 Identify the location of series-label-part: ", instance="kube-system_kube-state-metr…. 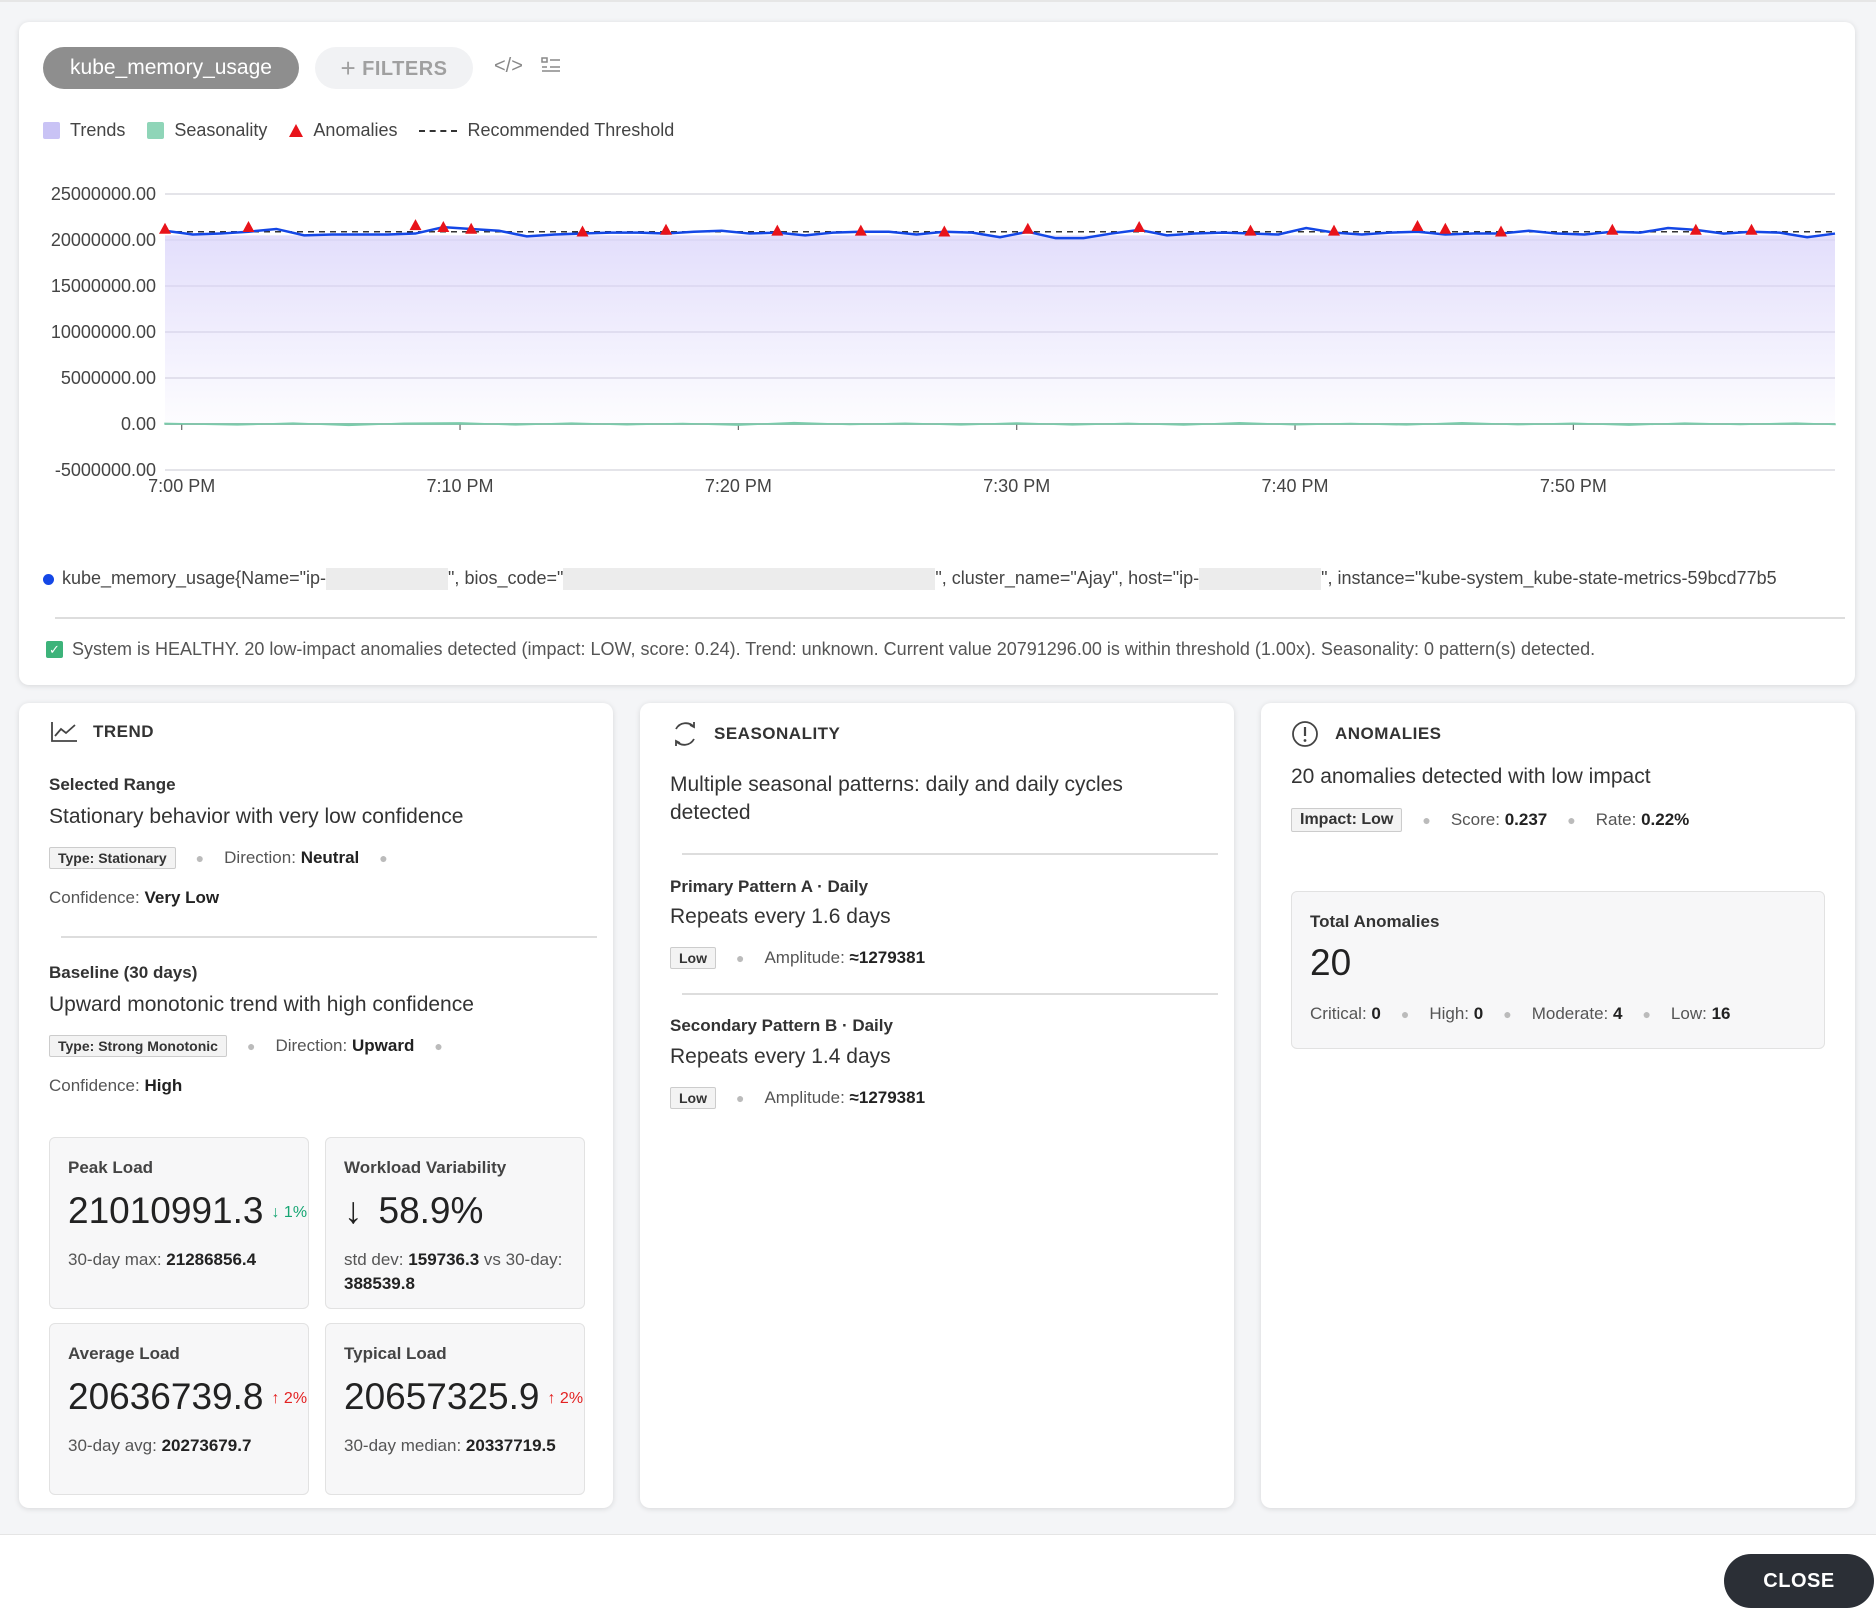
(1549, 578).